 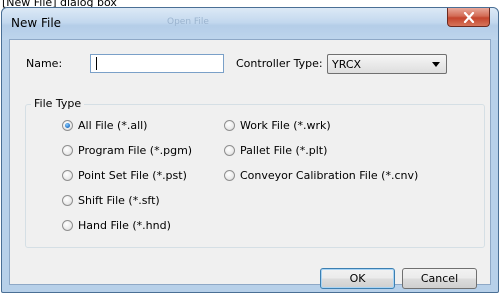 I want to click on chevron-down-icon, so click(x=436, y=64).